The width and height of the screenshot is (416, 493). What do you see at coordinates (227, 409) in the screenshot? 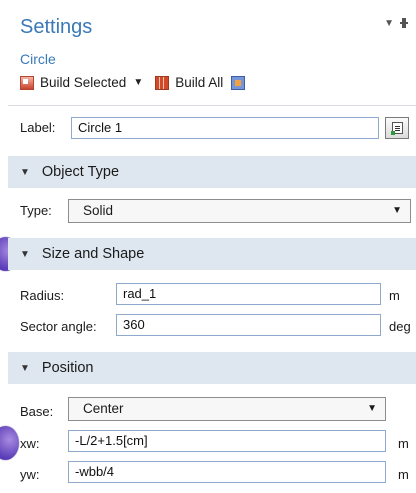
I see `base-select: Center ▼` at bounding box center [227, 409].